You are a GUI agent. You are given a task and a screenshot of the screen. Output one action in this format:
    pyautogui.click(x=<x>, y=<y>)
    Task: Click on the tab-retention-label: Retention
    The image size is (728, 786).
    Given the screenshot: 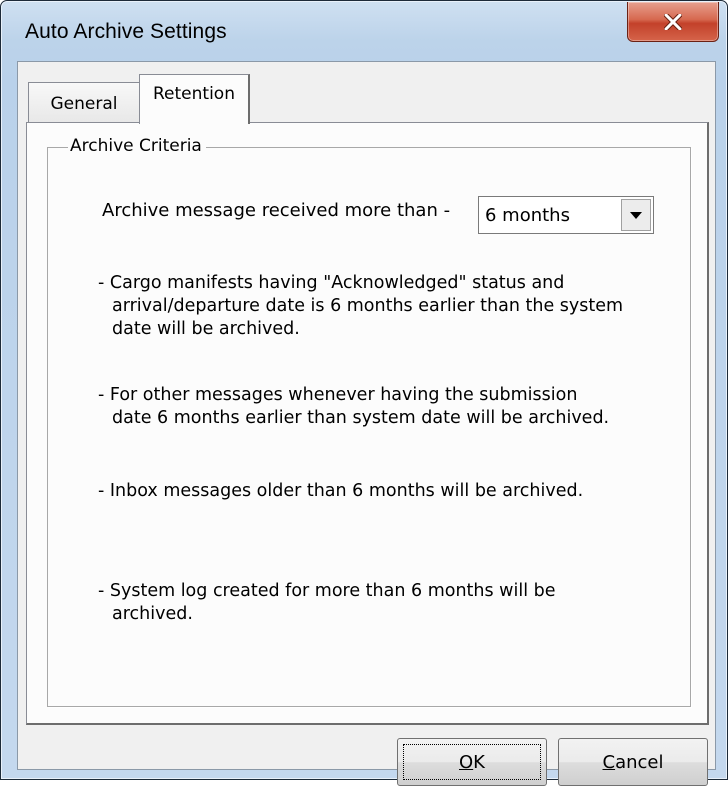 What is the action you would take?
    pyautogui.click(x=194, y=93)
    